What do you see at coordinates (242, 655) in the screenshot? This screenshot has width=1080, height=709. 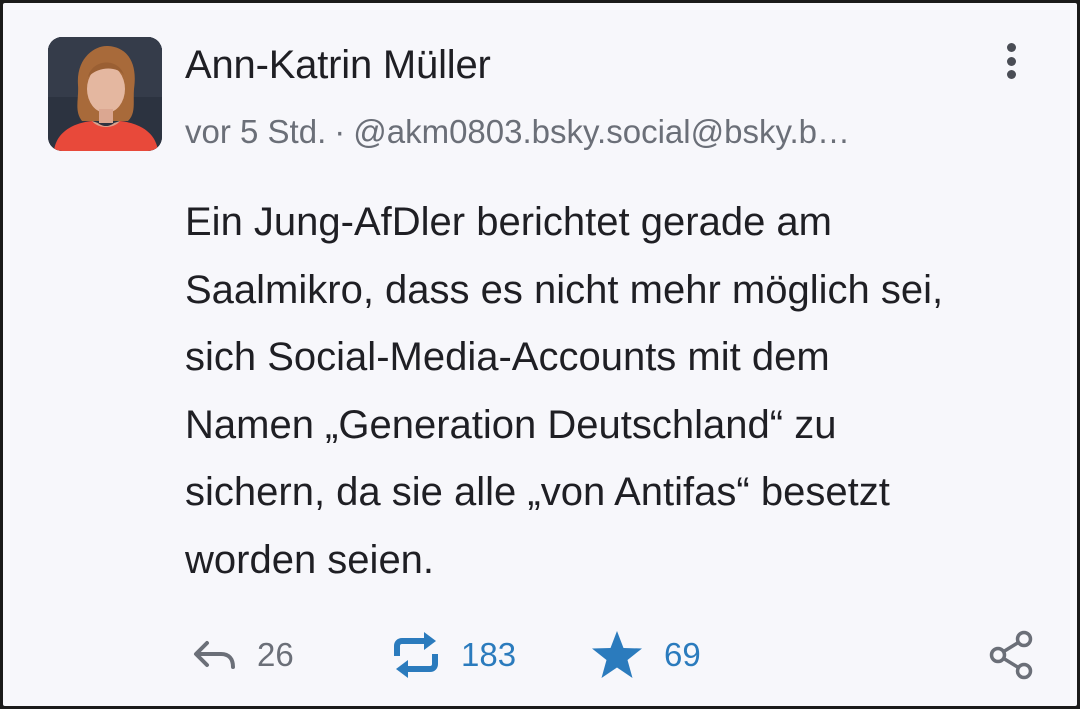 I see `reply-button: 26` at bounding box center [242, 655].